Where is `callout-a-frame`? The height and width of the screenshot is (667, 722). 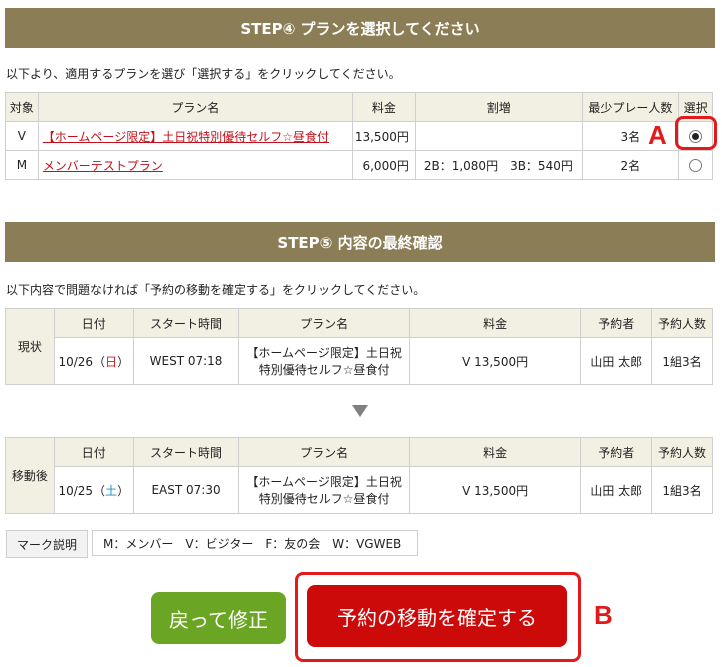 callout-a-frame is located at coordinates (696, 133).